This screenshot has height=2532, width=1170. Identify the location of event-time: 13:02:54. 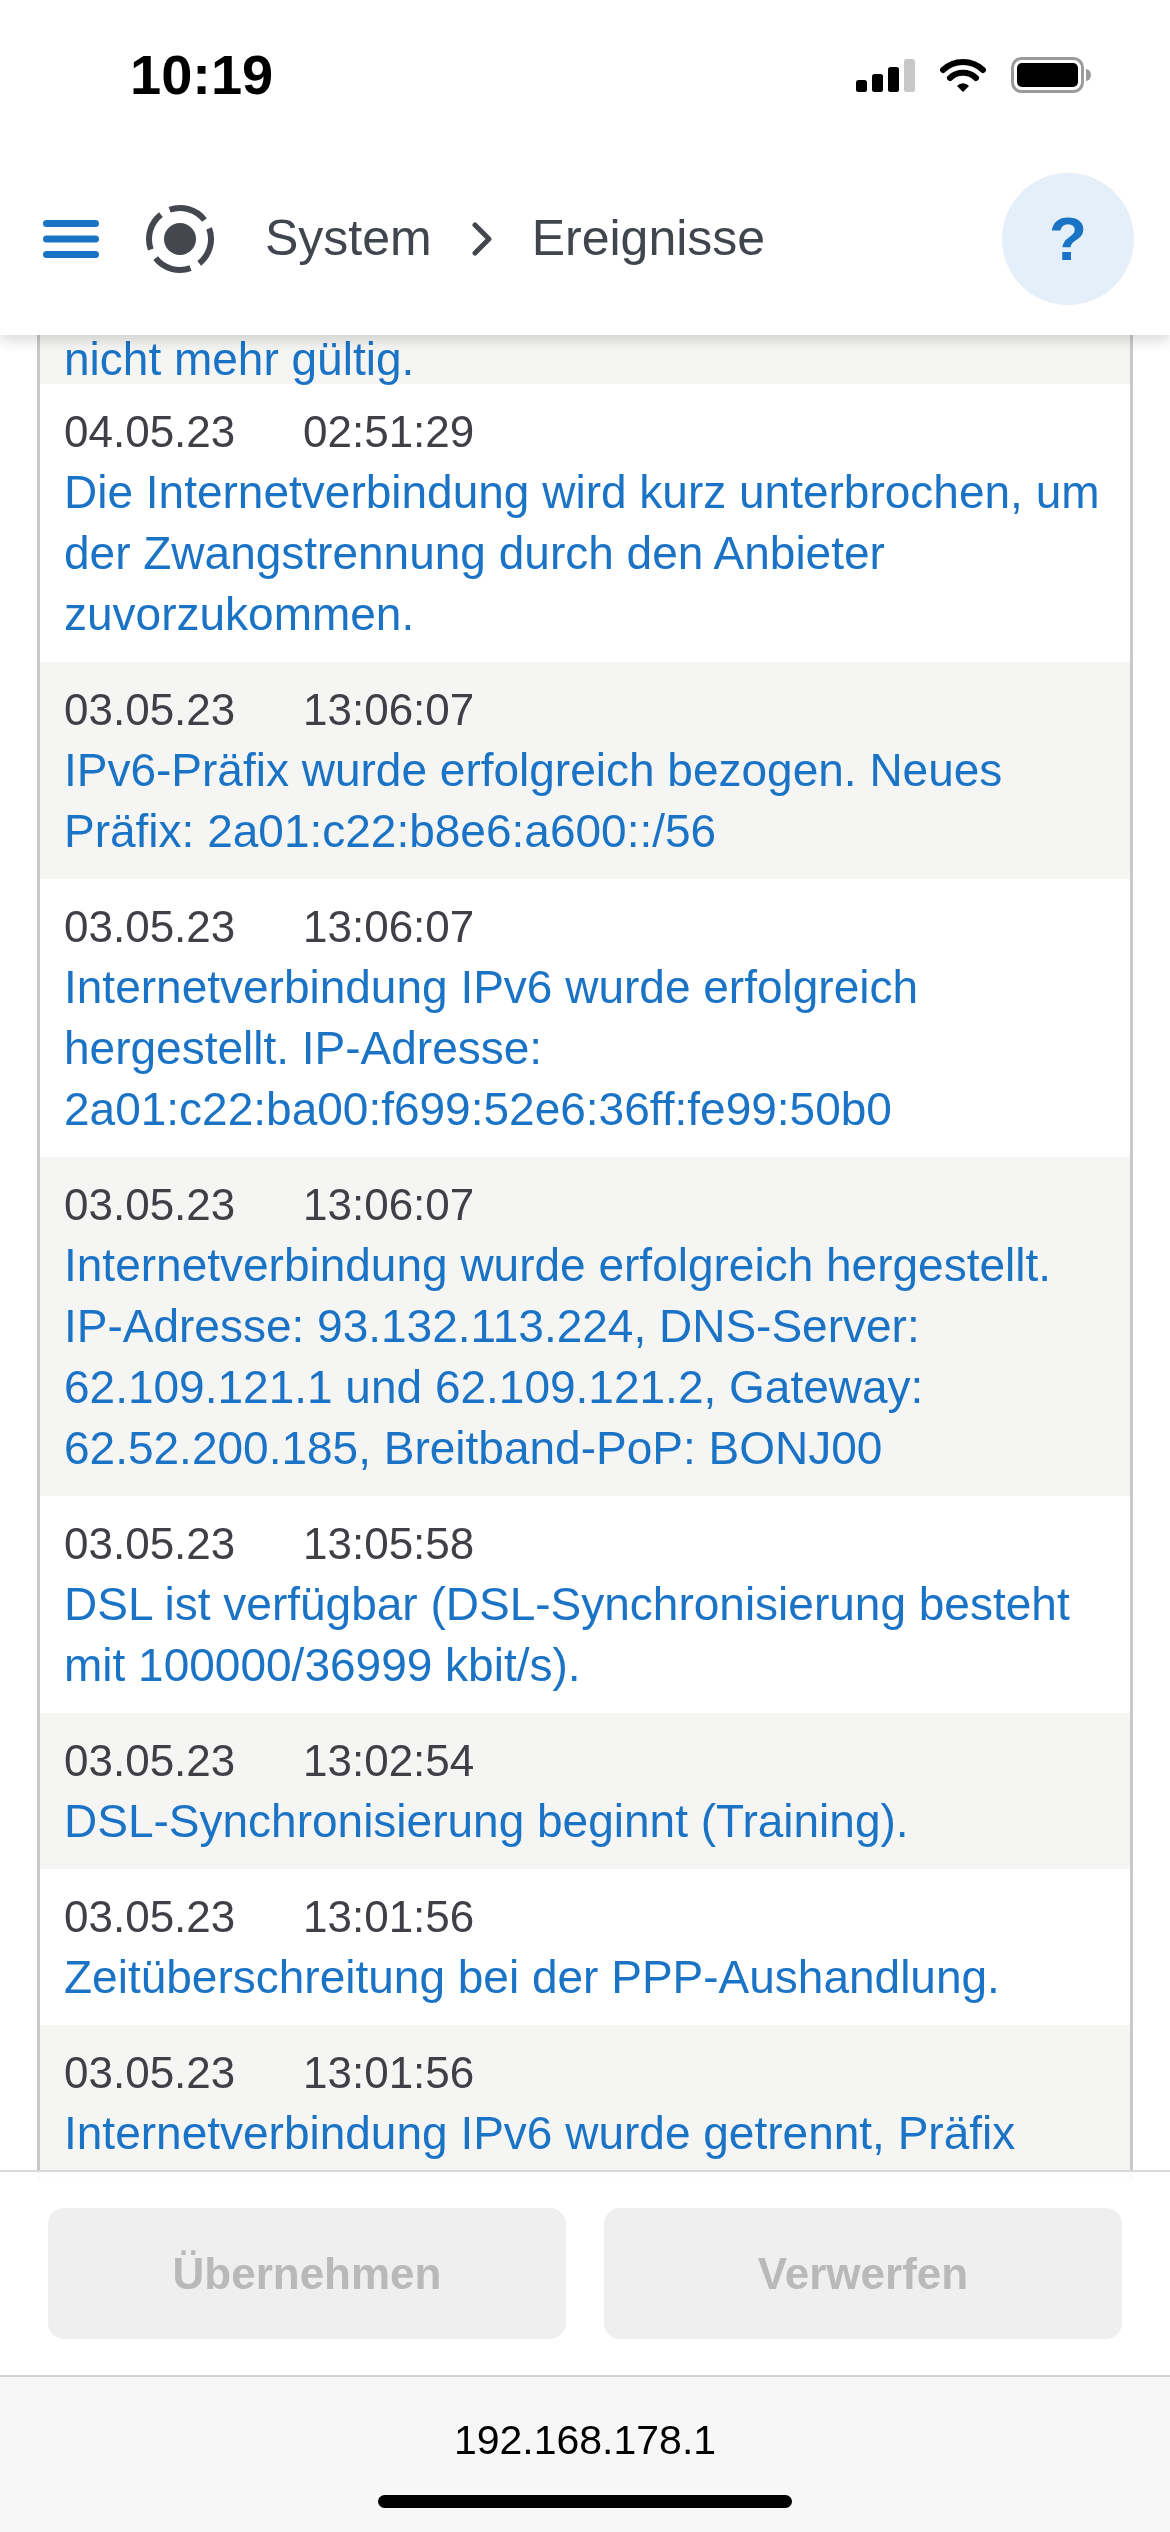
(389, 1761).